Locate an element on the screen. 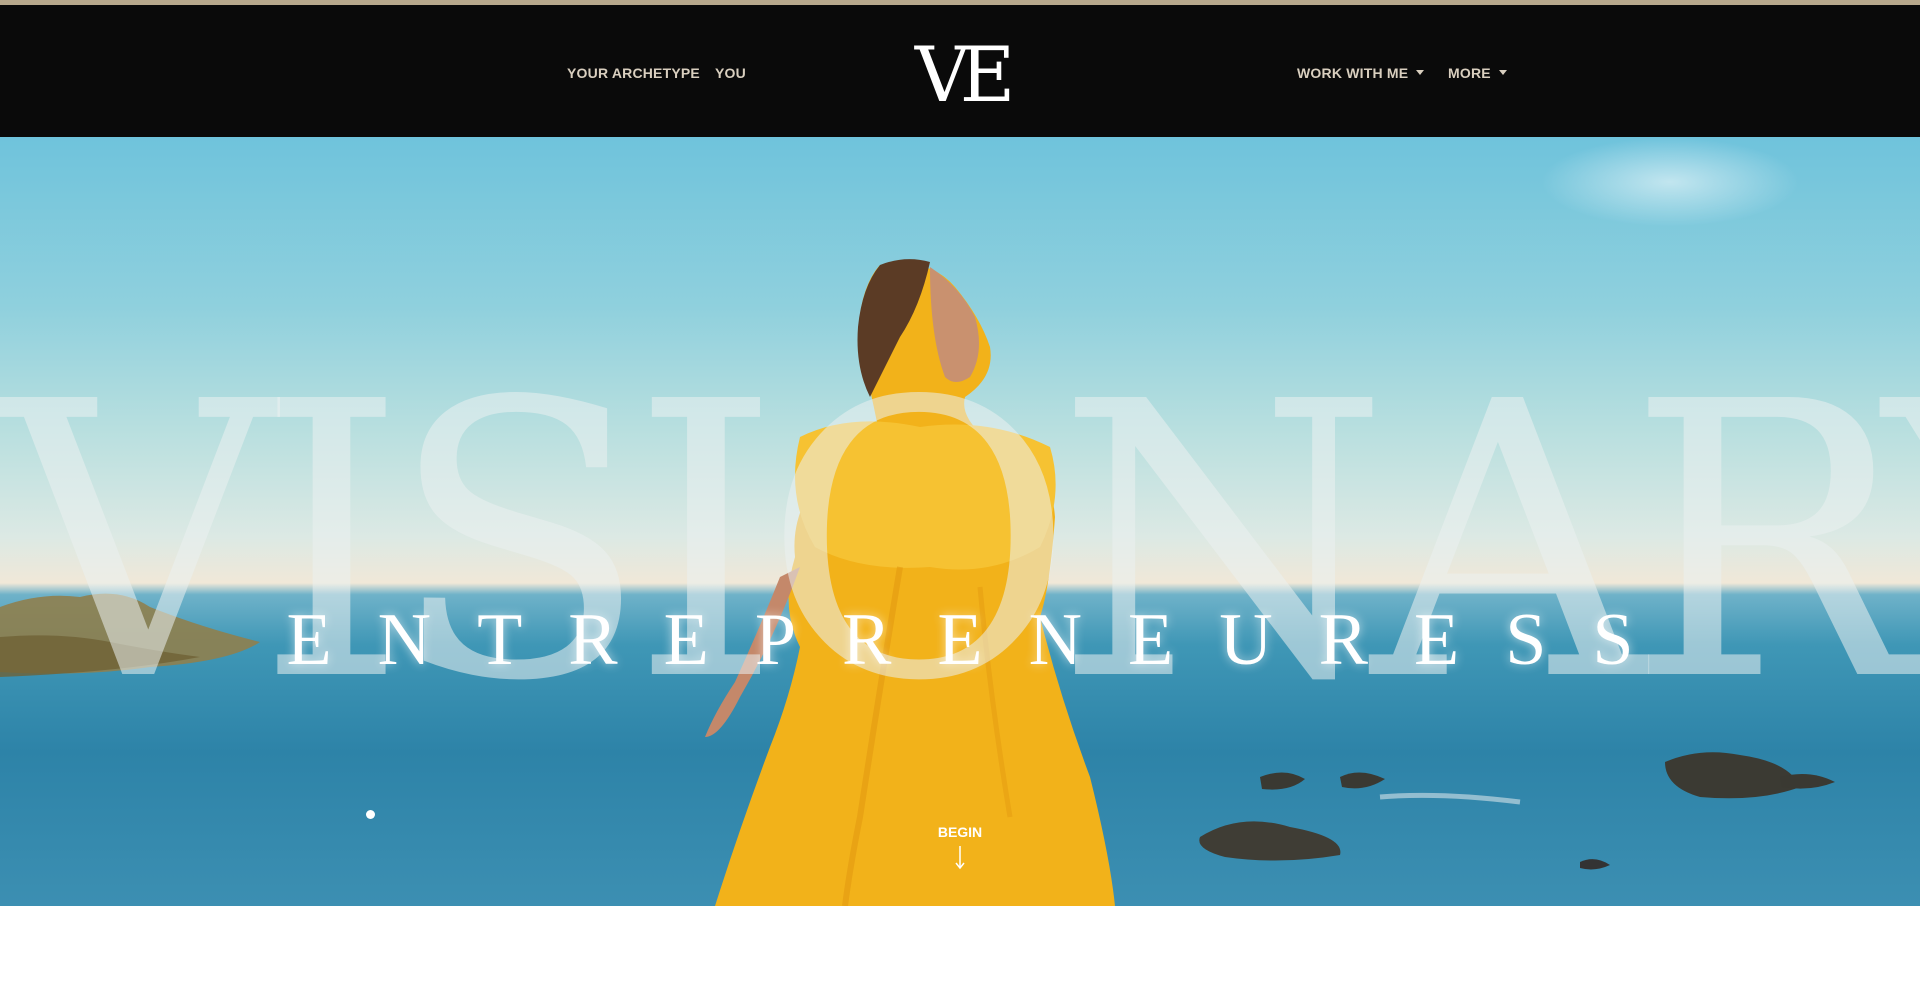  hero-subheadline: ENTREPRENEURESS is located at coordinates (983, 640).